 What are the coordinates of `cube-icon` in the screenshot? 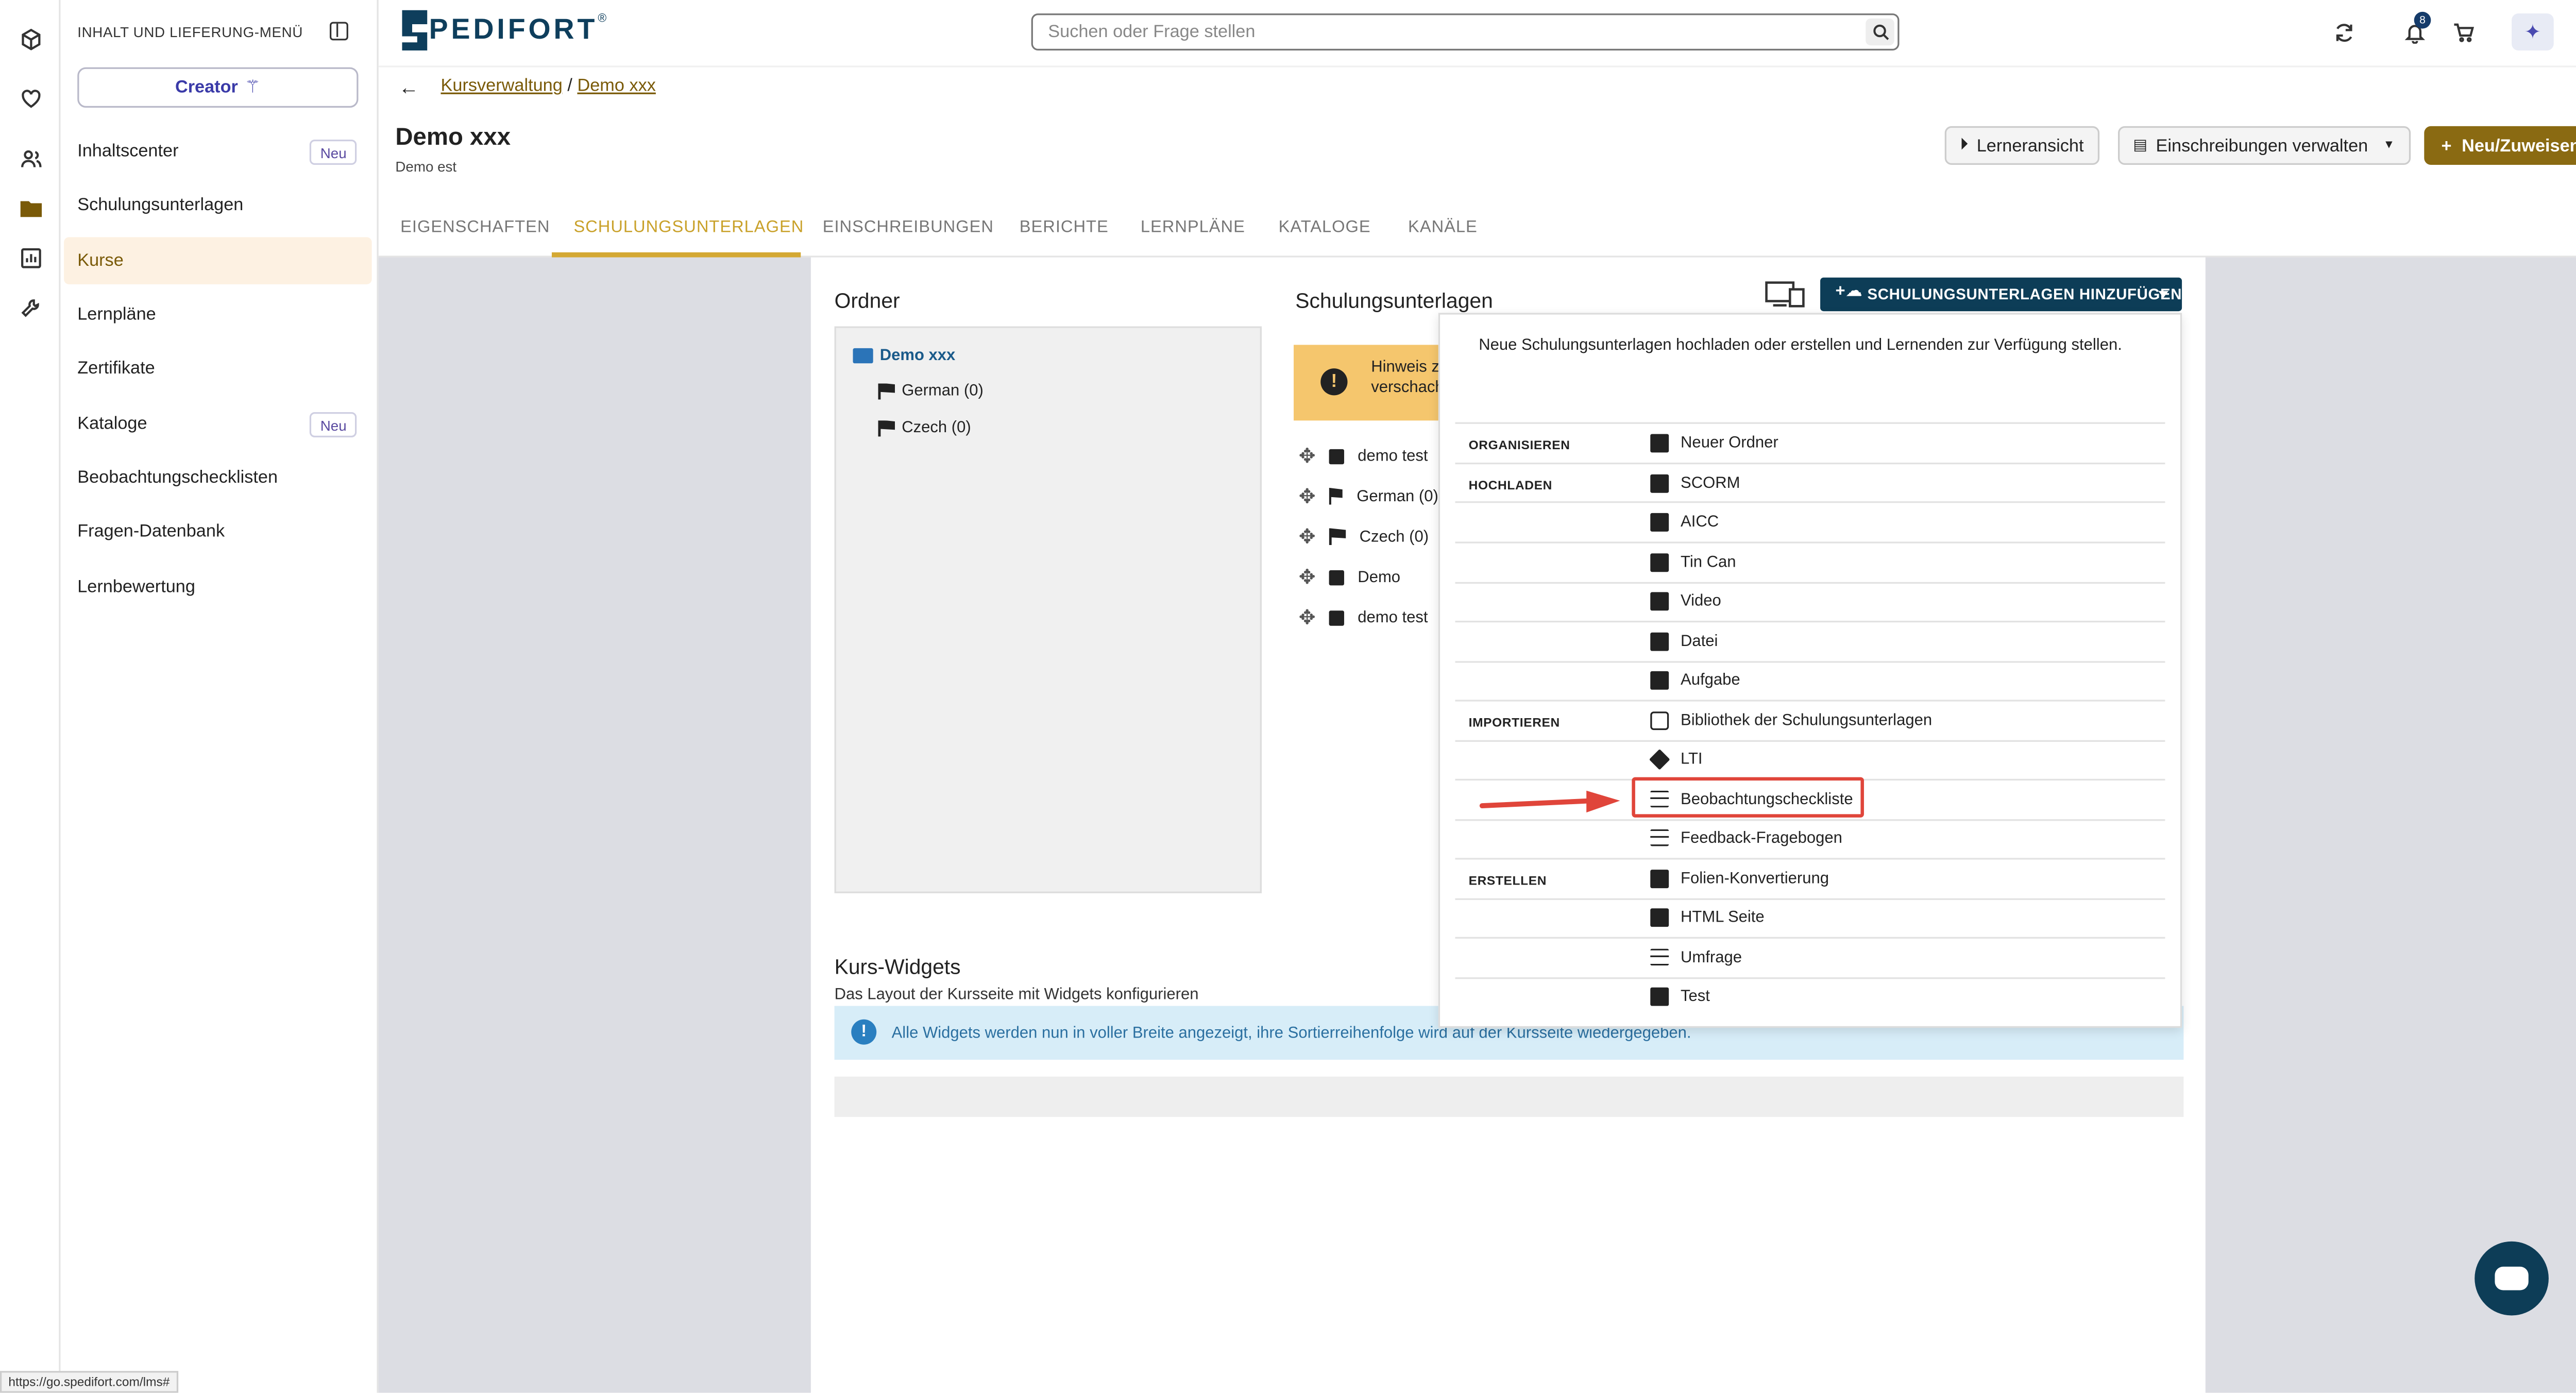 It's located at (30, 39).